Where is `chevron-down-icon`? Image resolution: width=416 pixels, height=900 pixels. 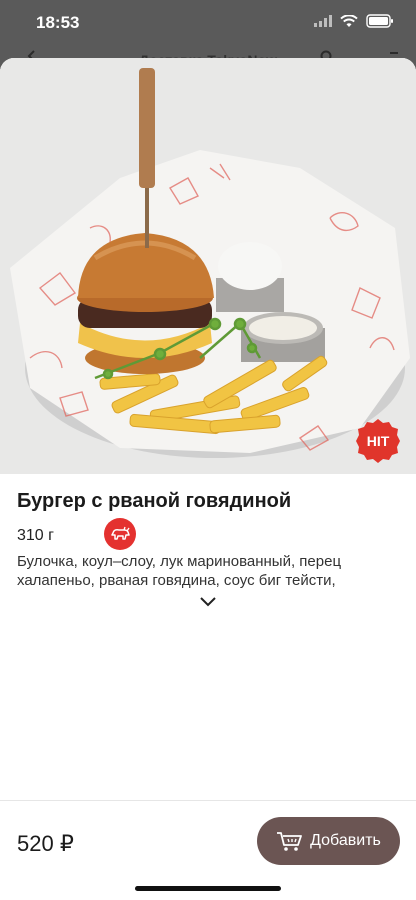 chevron-down-icon is located at coordinates (208, 601).